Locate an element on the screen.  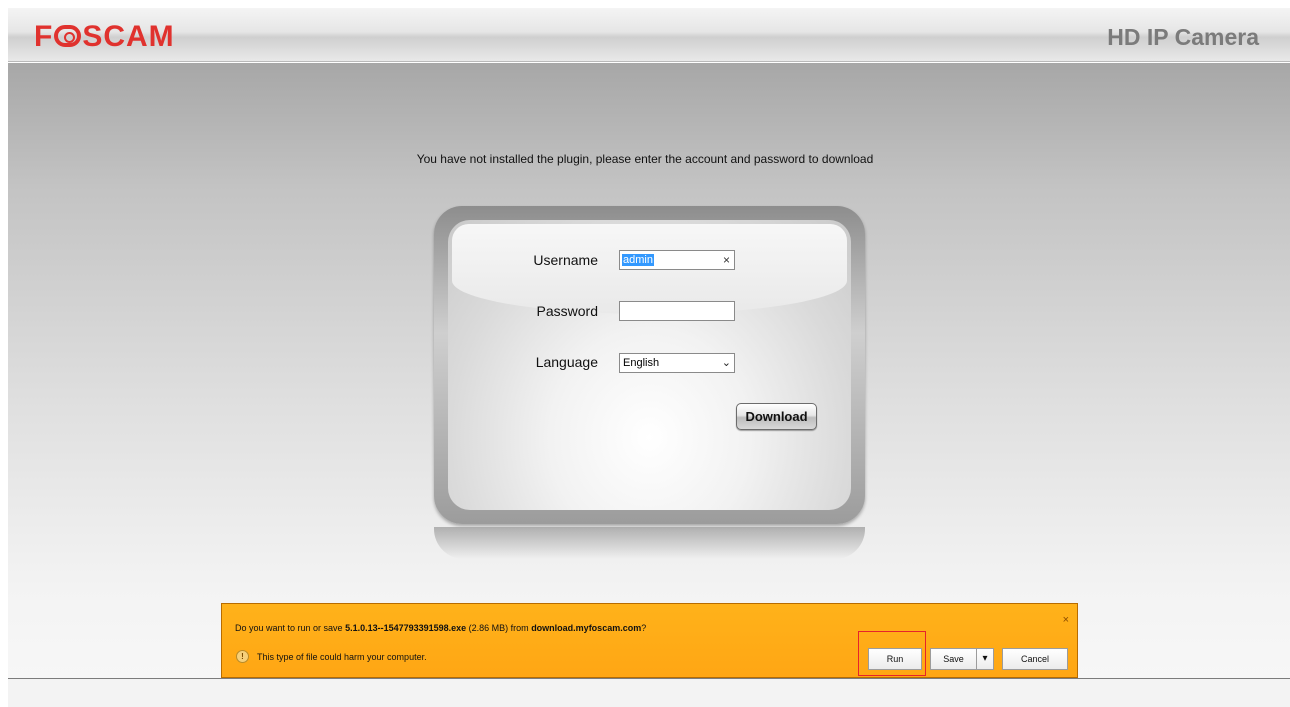
foscam-logo: F SCAM is located at coordinates (104, 37).